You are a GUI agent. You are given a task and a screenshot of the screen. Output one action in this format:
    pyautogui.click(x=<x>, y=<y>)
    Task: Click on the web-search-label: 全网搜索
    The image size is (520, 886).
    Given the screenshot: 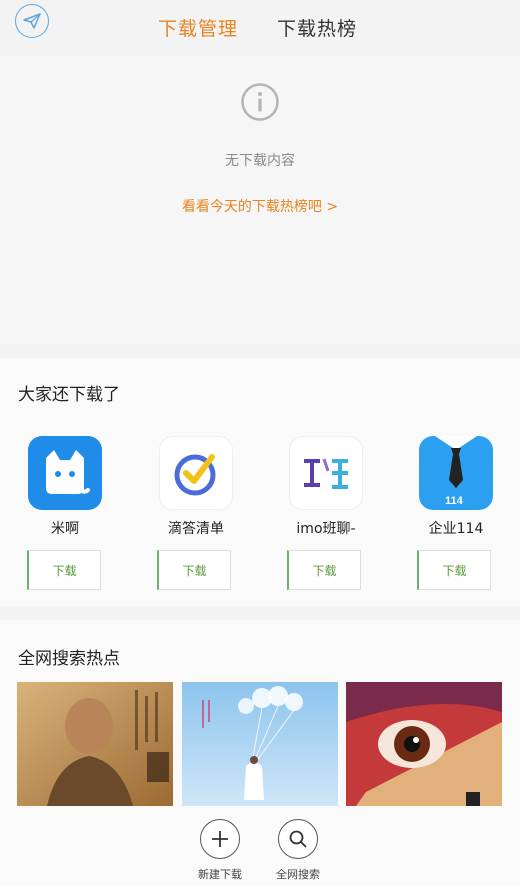 What is the action you would take?
    pyautogui.click(x=298, y=874)
    